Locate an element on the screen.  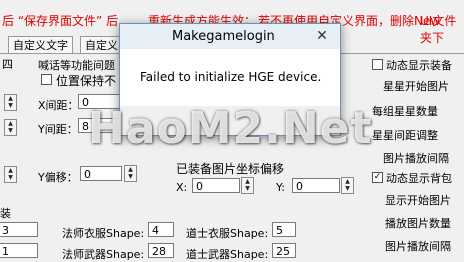
taoist-cloth-label: 道士衣服Shape: is located at coordinates (227, 233).